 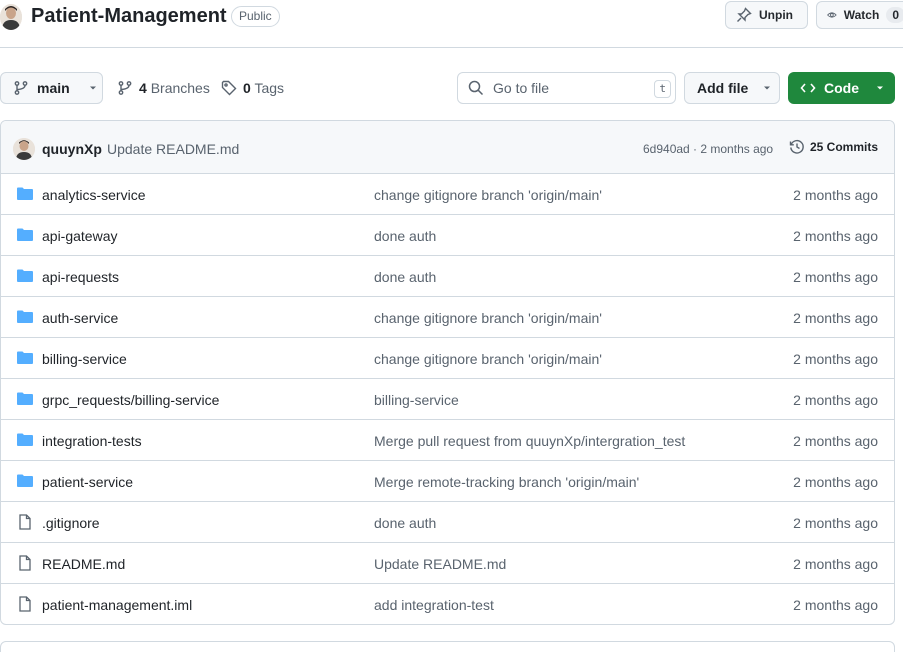 I want to click on repo-title: Patient-Management, so click(x=129, y=16).